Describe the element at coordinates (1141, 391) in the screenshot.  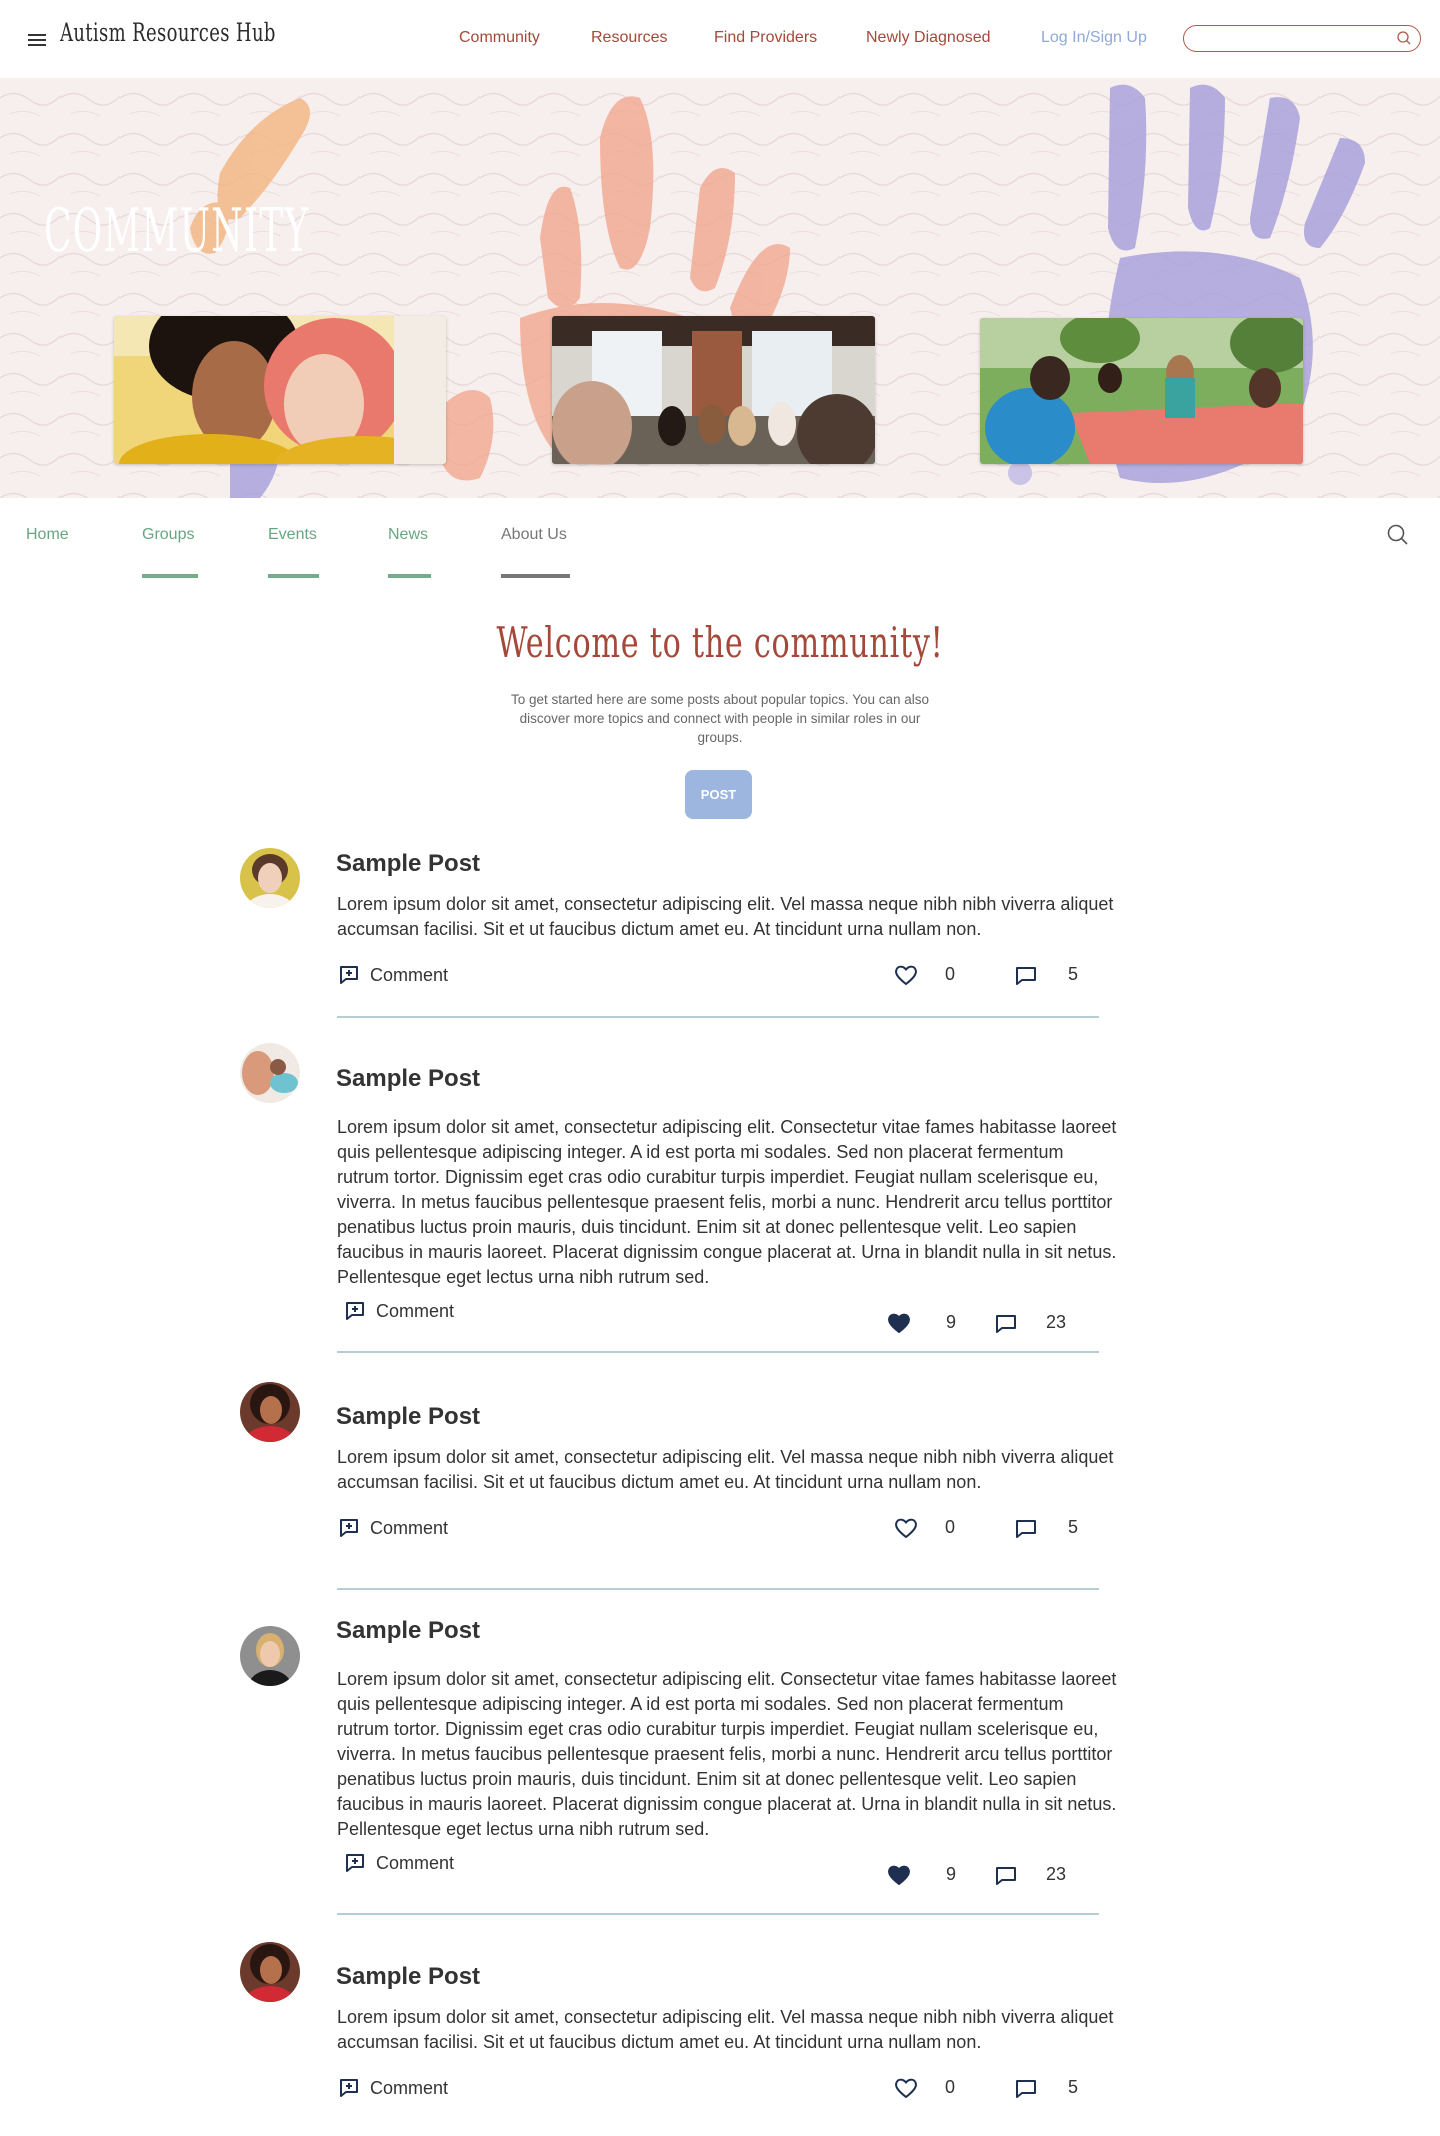
I see `hero-photo-kids-activity` at that location.